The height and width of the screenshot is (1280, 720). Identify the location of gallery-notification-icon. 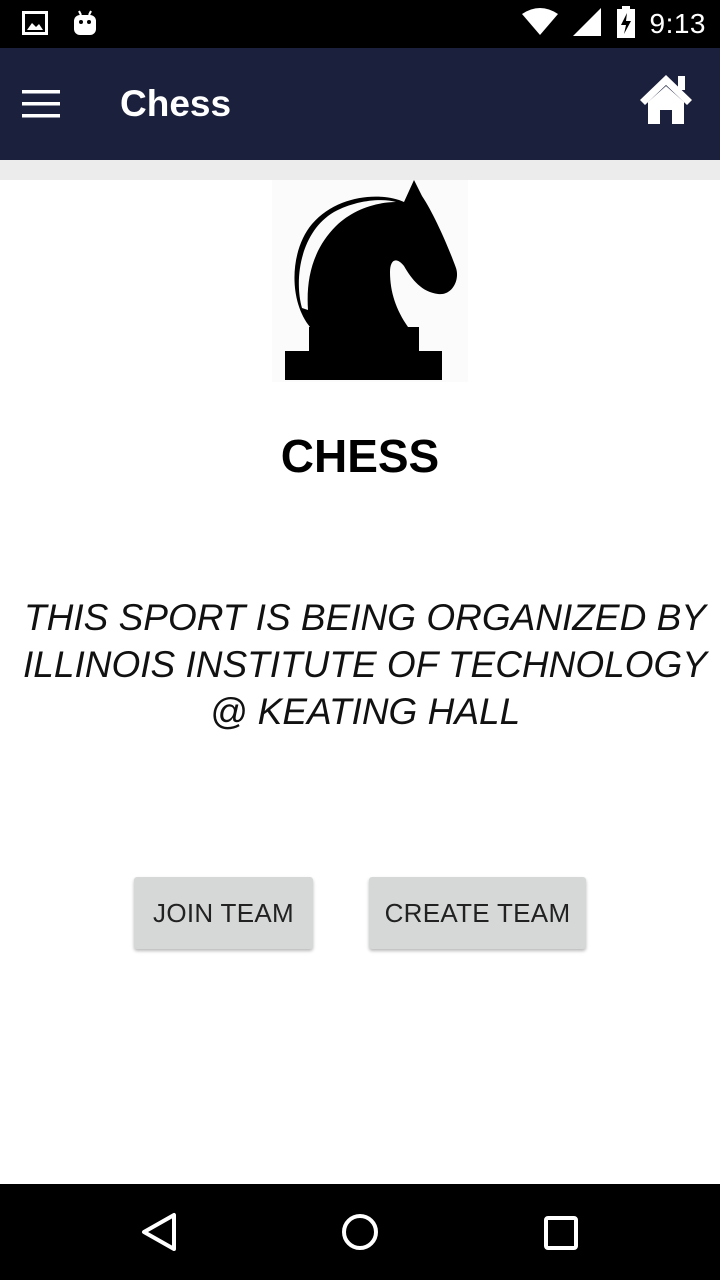
(35, 25).